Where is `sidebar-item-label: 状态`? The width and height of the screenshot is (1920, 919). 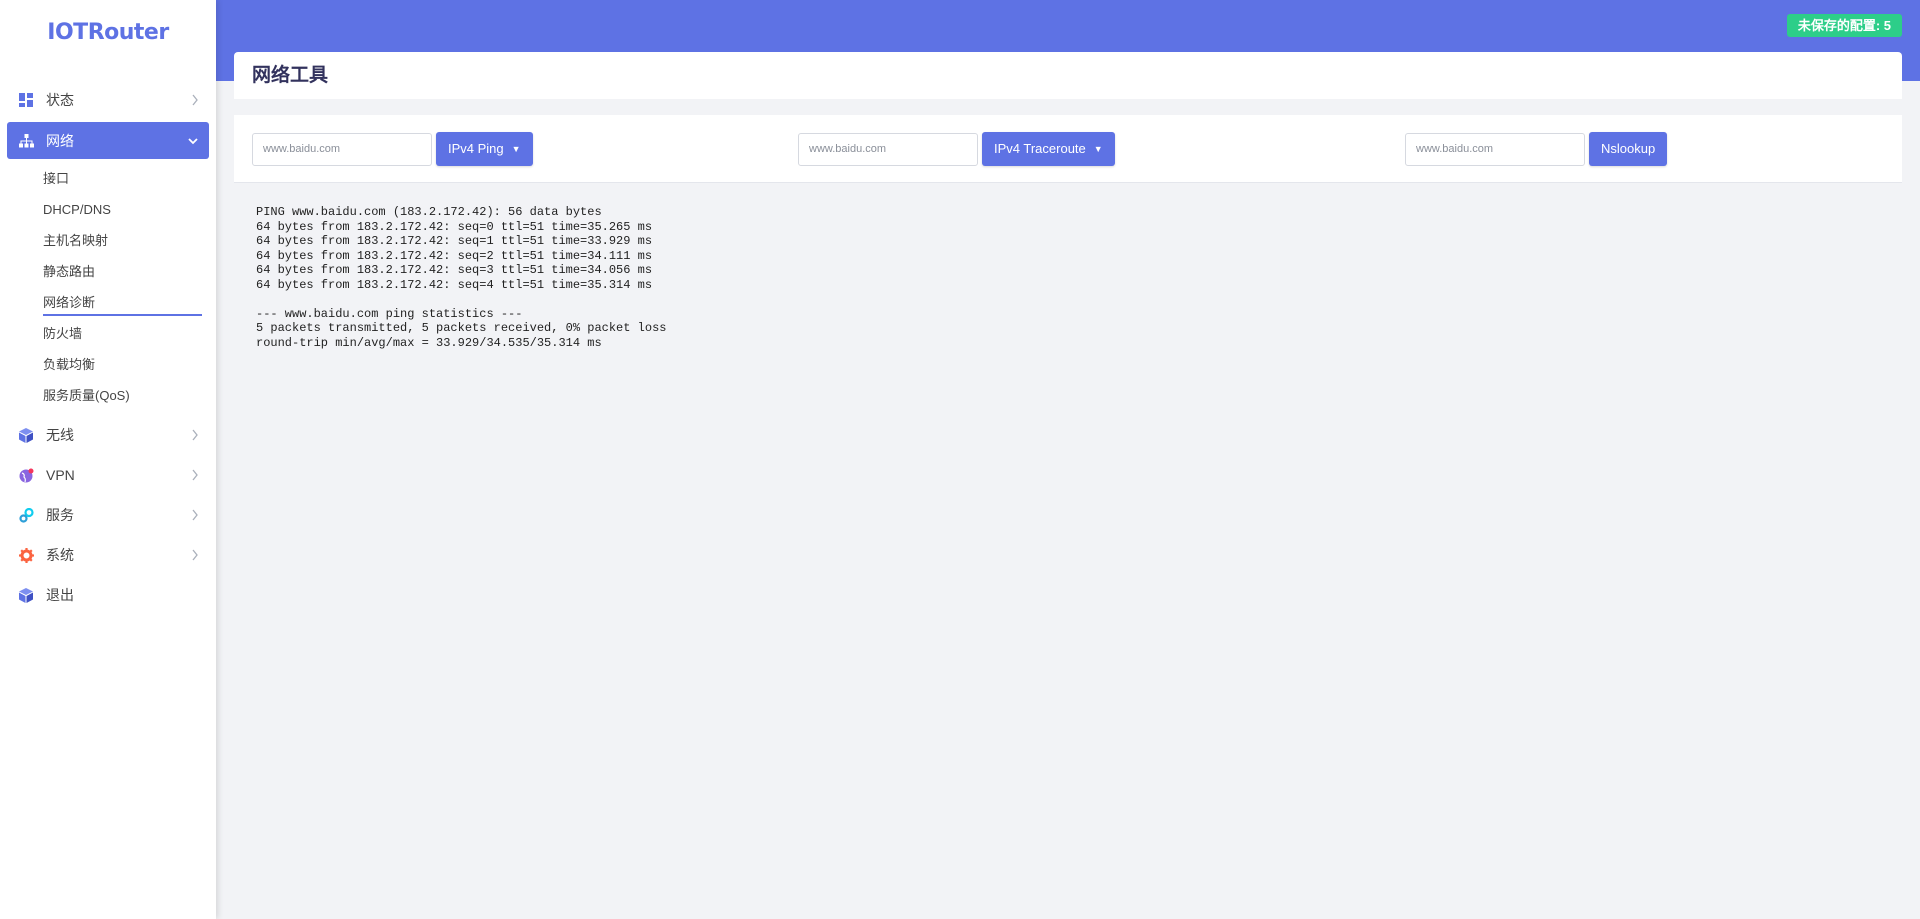 sidebar-item-label: 状态 is located at coordinates (60, 100).